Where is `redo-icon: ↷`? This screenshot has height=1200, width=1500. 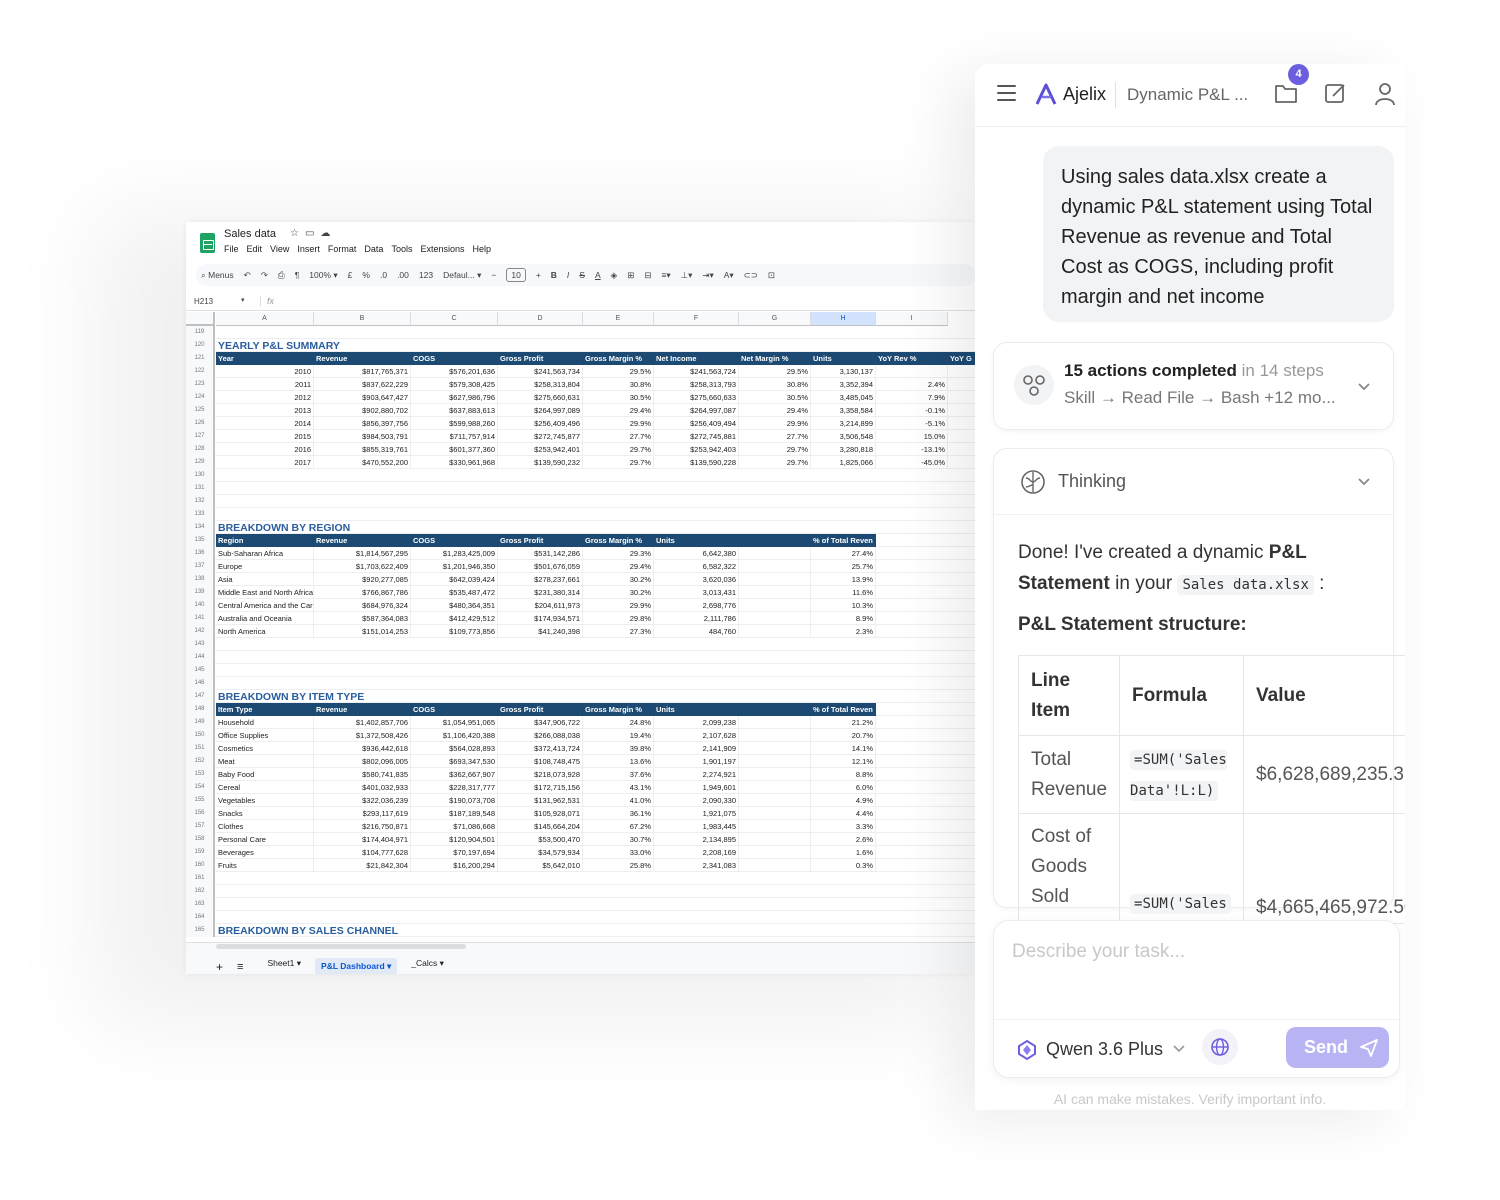 redo-icon: ↷ is located at coordinates (264, 275).